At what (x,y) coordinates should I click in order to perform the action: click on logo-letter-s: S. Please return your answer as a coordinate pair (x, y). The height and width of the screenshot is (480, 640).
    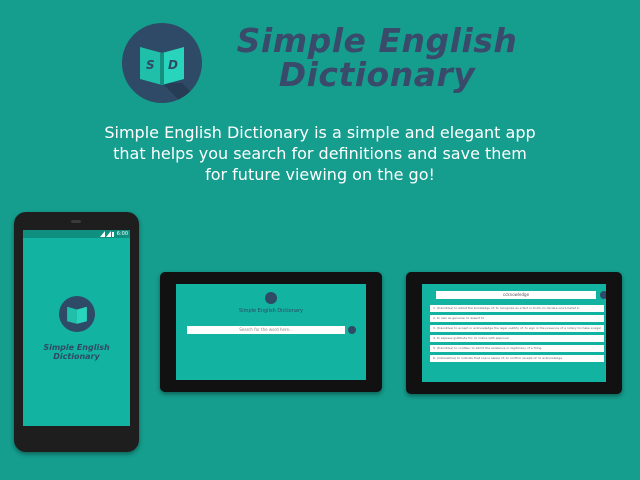
    Looking at the image, I should click on (150, 65).